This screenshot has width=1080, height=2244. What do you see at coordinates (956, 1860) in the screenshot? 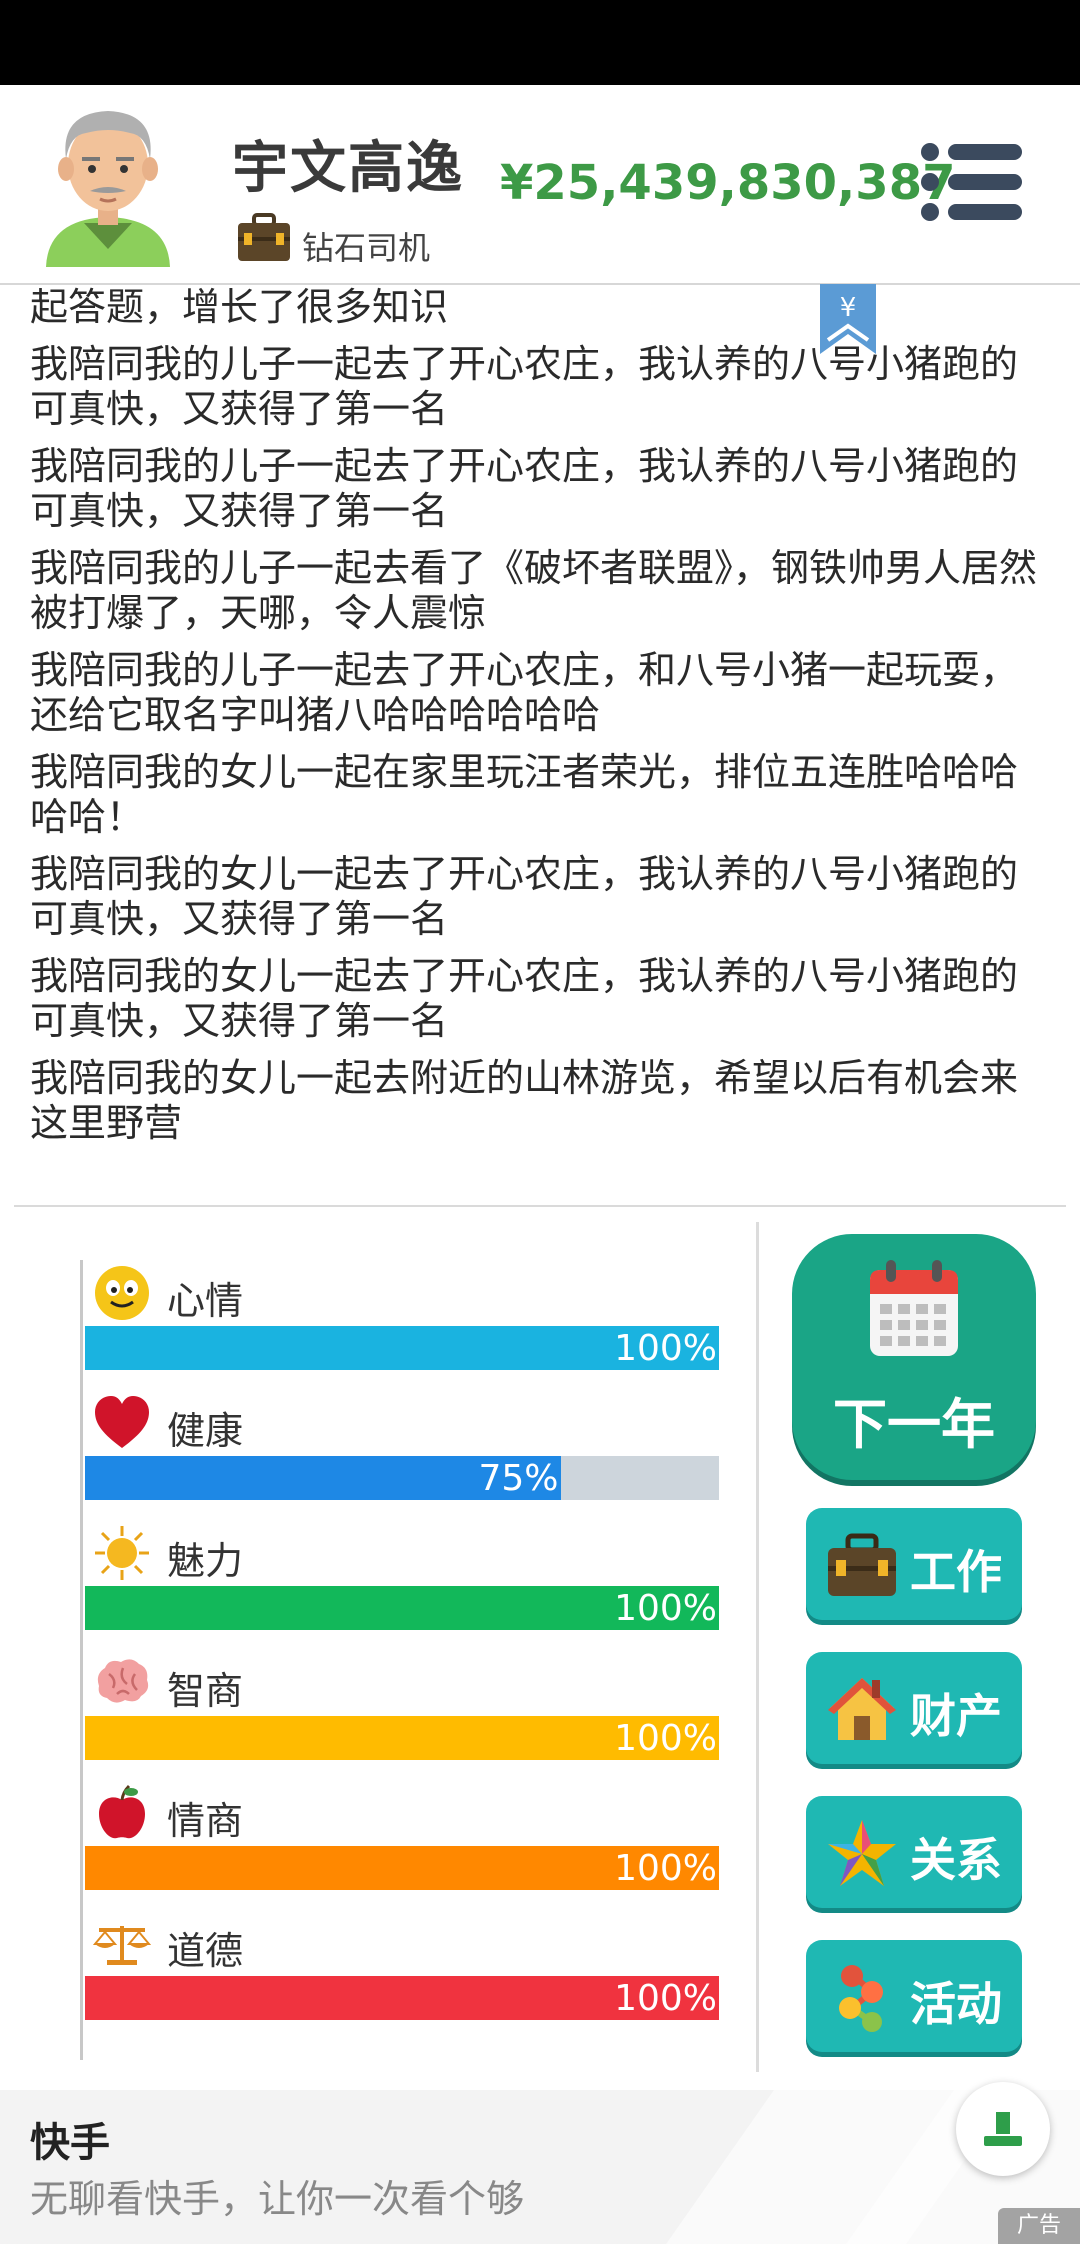
I see `relations-label: 关系` at bounding box center [956, 1860].